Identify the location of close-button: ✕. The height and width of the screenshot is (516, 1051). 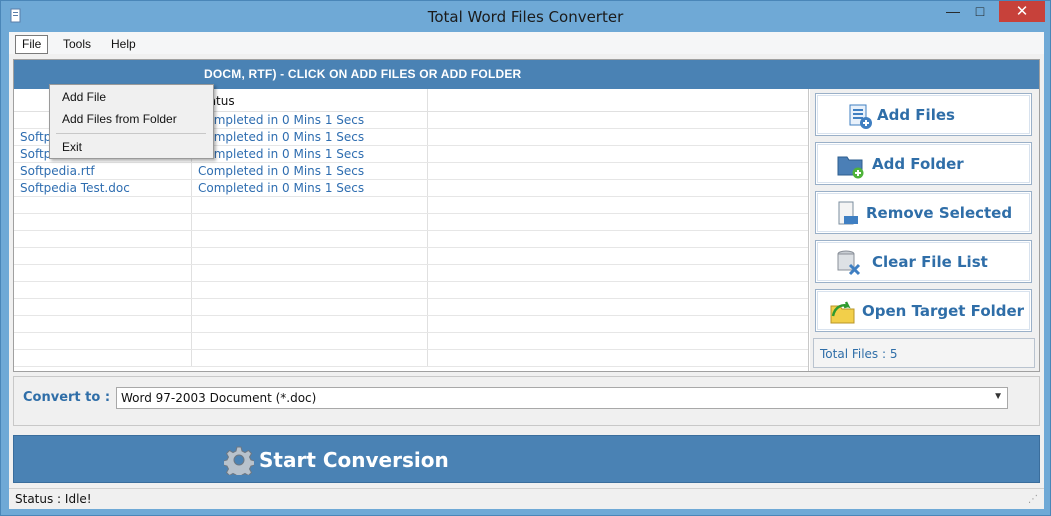
(1022, 11).